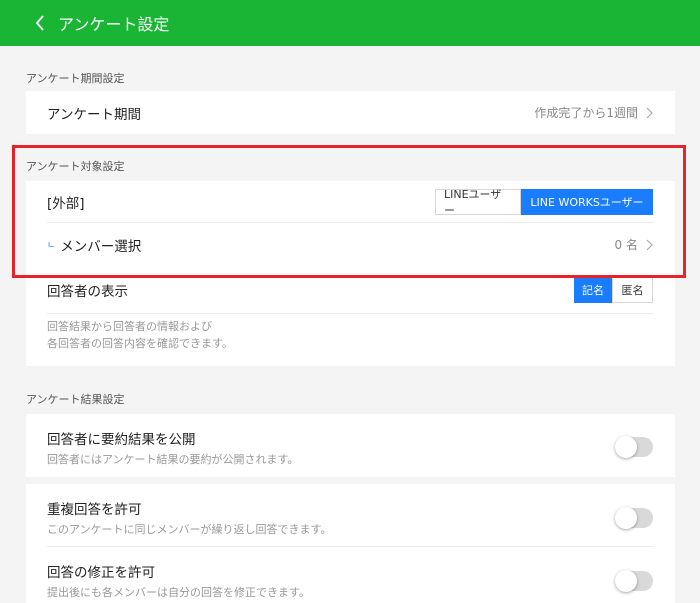 The width and height of the screenshot is (700, 603). Describe the element at coordinates (173, 459) in the screenshot. I see `publish-summary-desc: 回答者にはアンケート結果の要約が公開されます。` at that location.